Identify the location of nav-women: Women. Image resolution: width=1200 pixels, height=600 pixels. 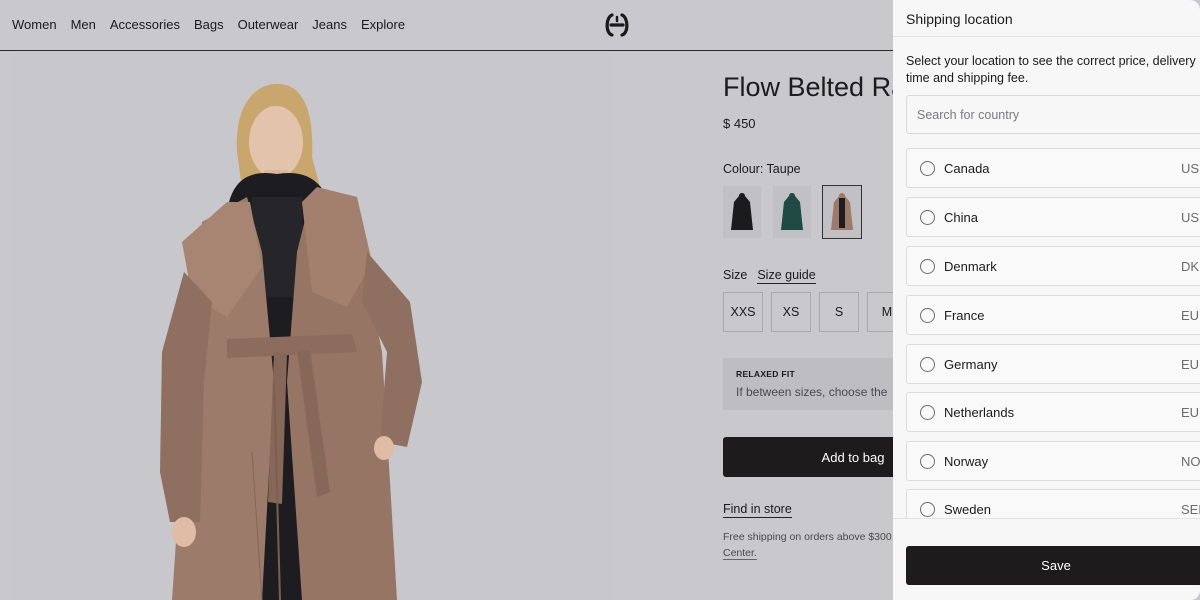
(34, 24).